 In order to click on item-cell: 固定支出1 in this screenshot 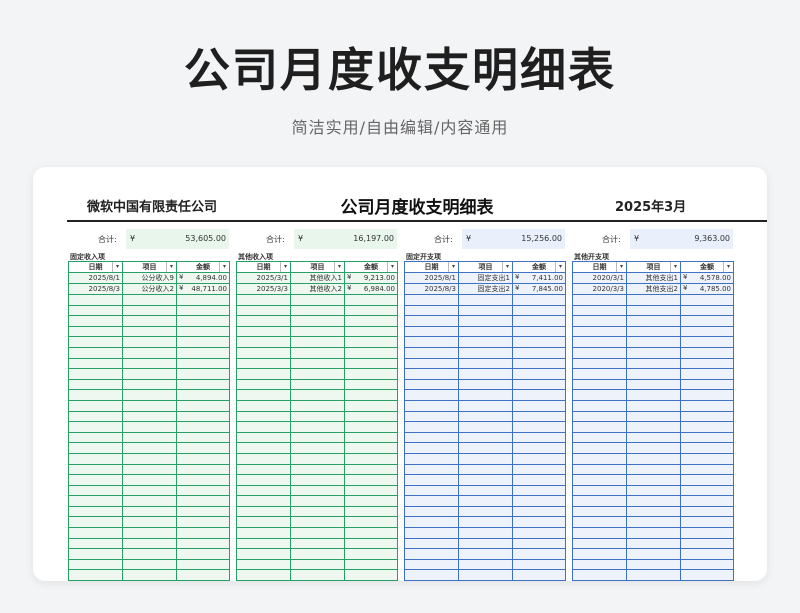, I will do `click(485, 278)`.